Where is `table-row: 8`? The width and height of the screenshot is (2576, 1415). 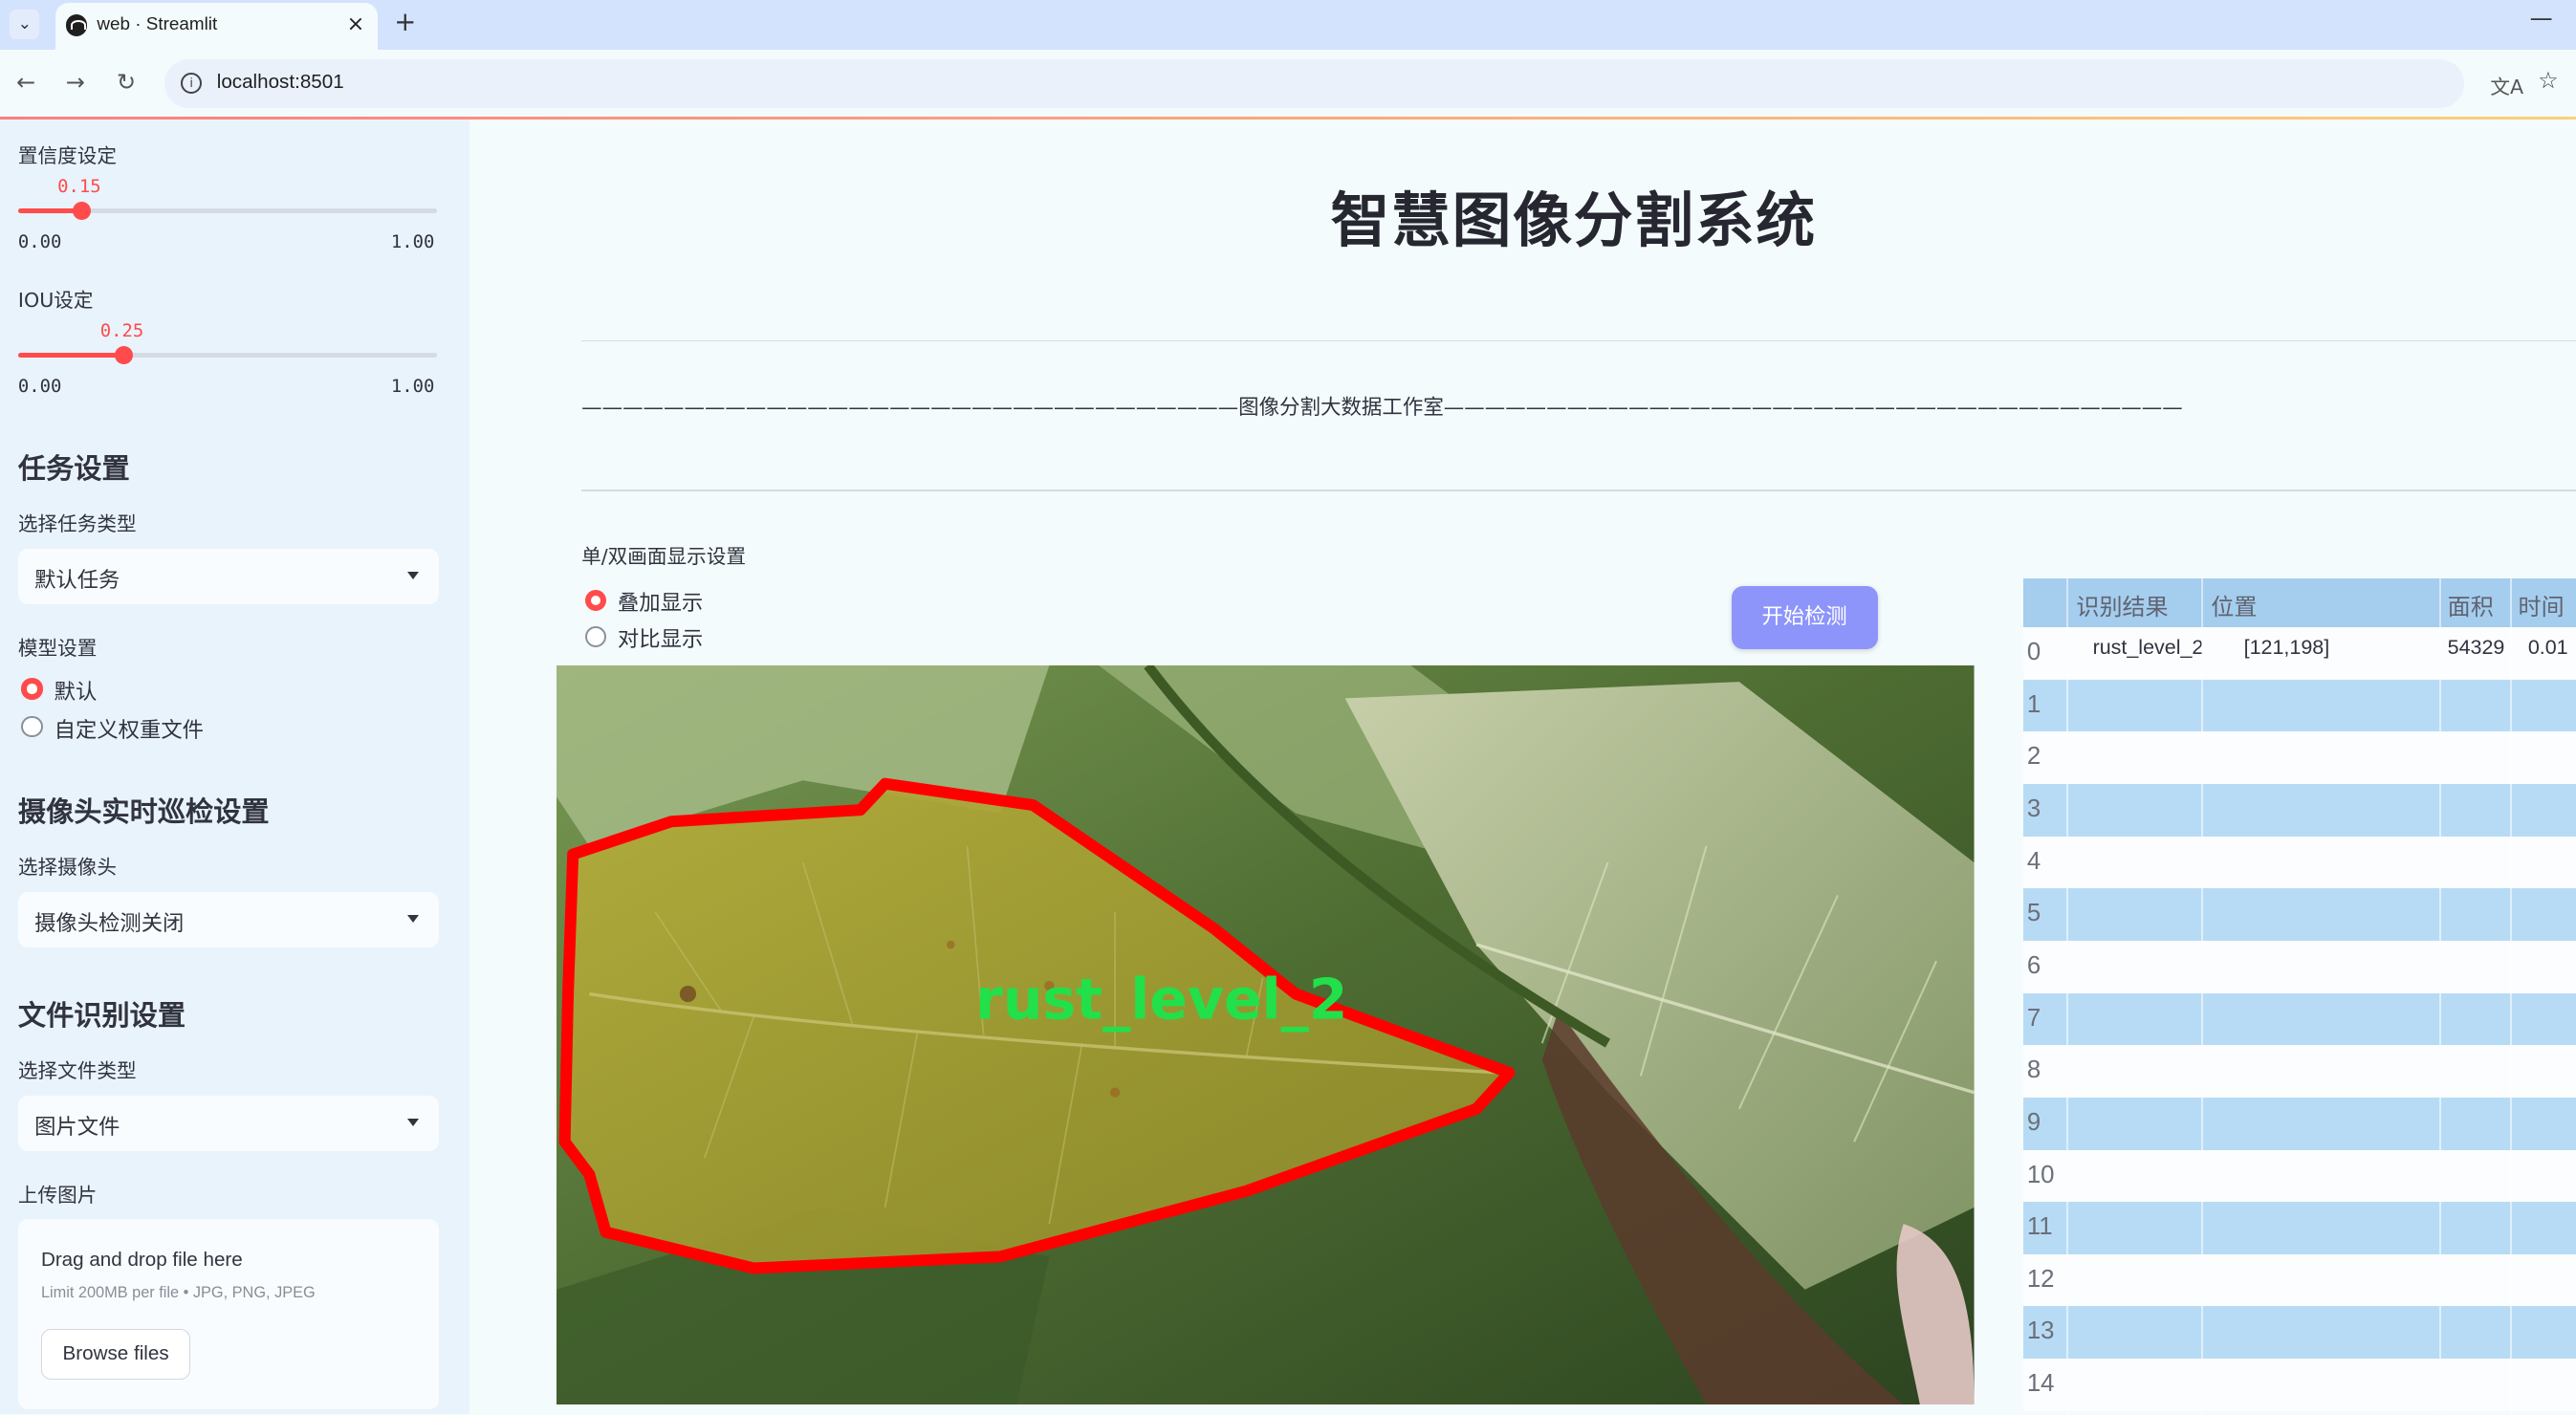 table-row: 8 is located at coordinates (2299, 1072).